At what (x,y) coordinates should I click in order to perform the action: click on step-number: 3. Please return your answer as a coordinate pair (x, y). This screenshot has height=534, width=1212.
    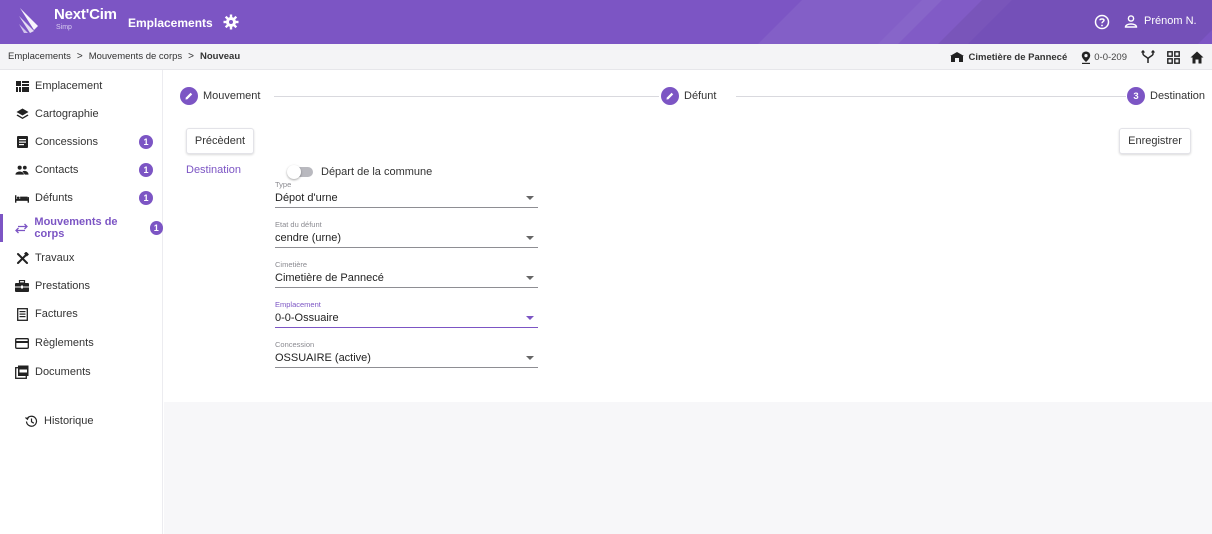
    Looking at the image, I should click on (1136, 96).